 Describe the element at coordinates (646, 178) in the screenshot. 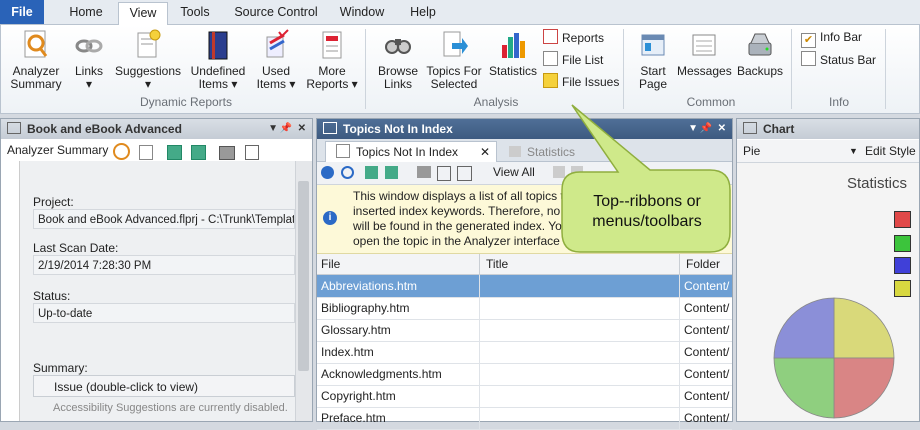

I see `callout-shape` at that location.